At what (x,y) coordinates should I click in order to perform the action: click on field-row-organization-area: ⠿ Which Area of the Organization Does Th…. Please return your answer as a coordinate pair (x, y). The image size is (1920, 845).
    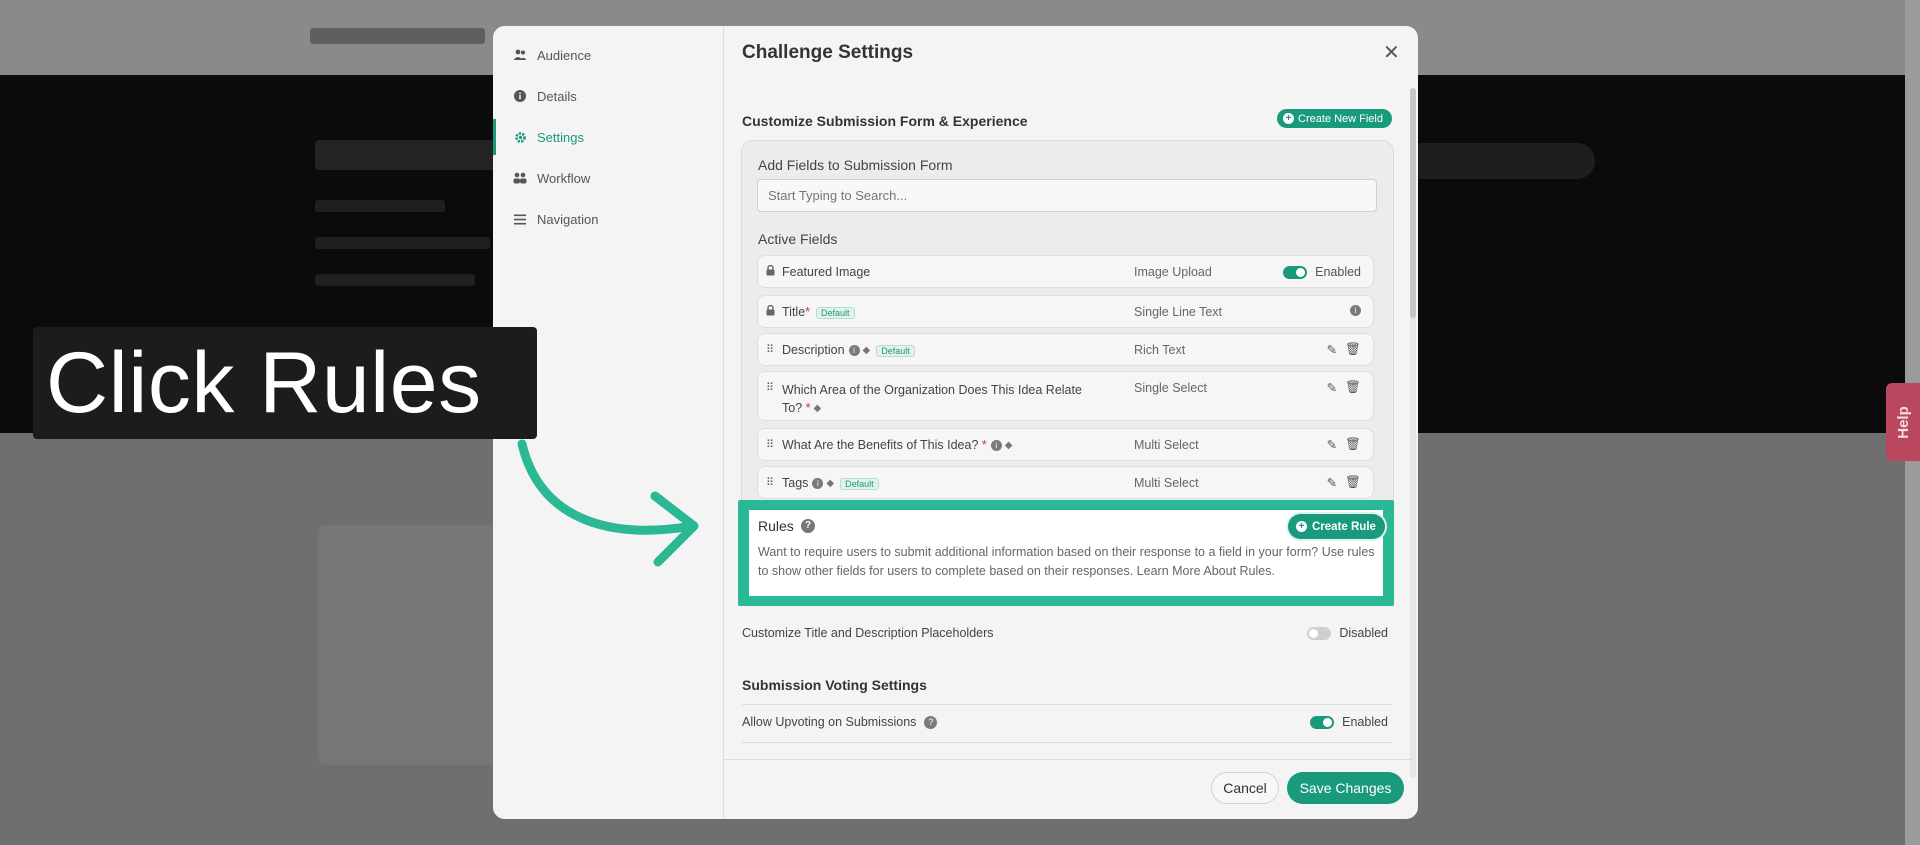
    Looking at the image, I should click on (1065, 396).